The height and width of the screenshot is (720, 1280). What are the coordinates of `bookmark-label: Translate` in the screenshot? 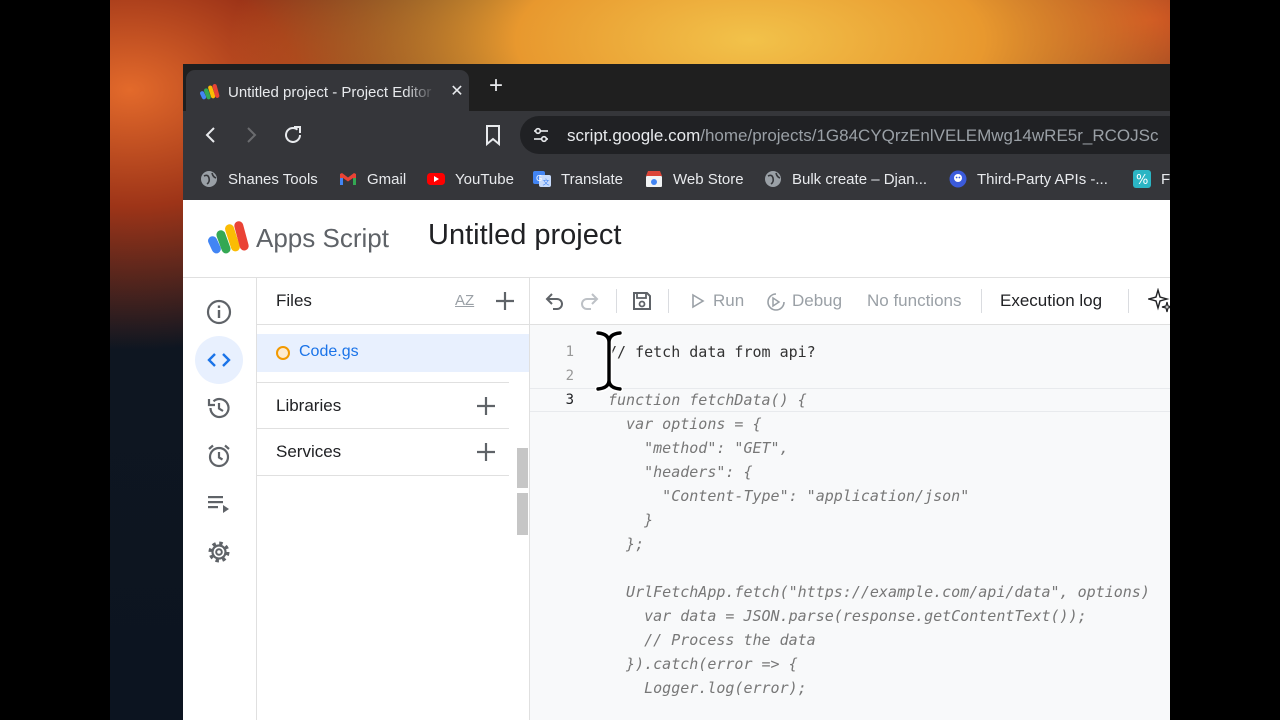 It's located at (592, 179).